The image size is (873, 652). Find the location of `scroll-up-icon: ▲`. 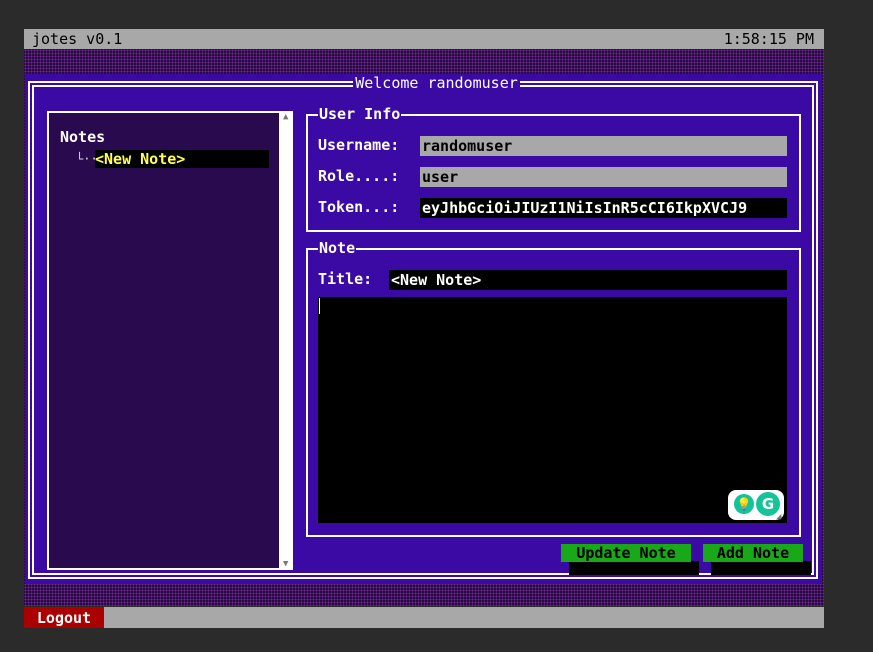

scroll-up-icon: ▲ is located at coordinates (285, 117).